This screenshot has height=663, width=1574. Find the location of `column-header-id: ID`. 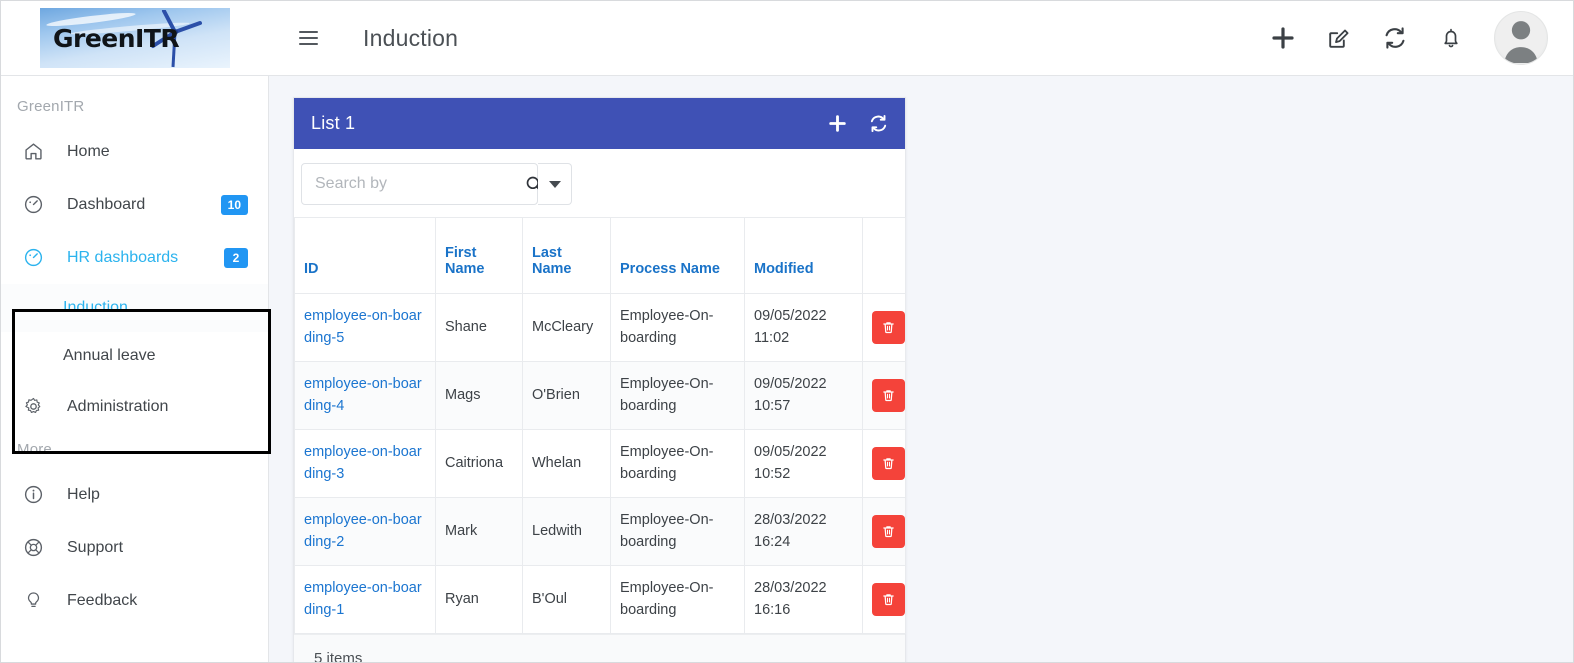

column-header-id: ID is located at coordinates (365, 255).